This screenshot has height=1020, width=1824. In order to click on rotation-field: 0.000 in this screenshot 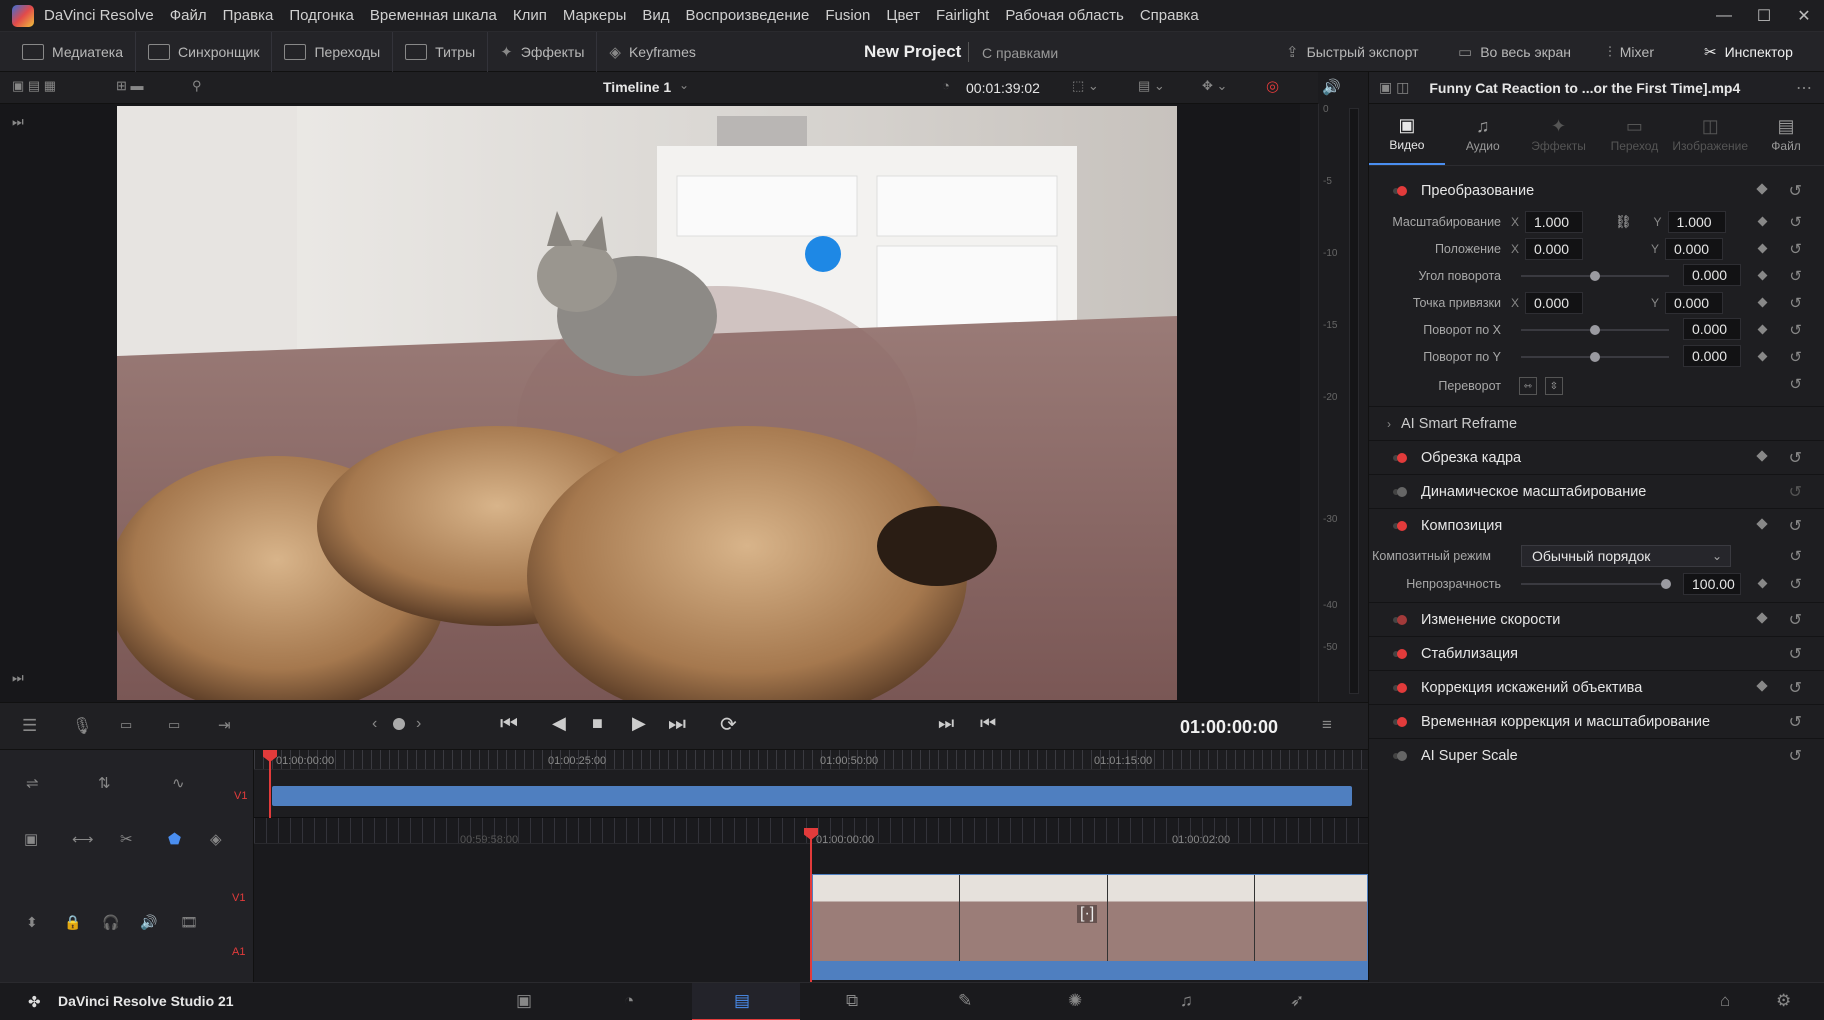, I will do `click(1712, 275)`.